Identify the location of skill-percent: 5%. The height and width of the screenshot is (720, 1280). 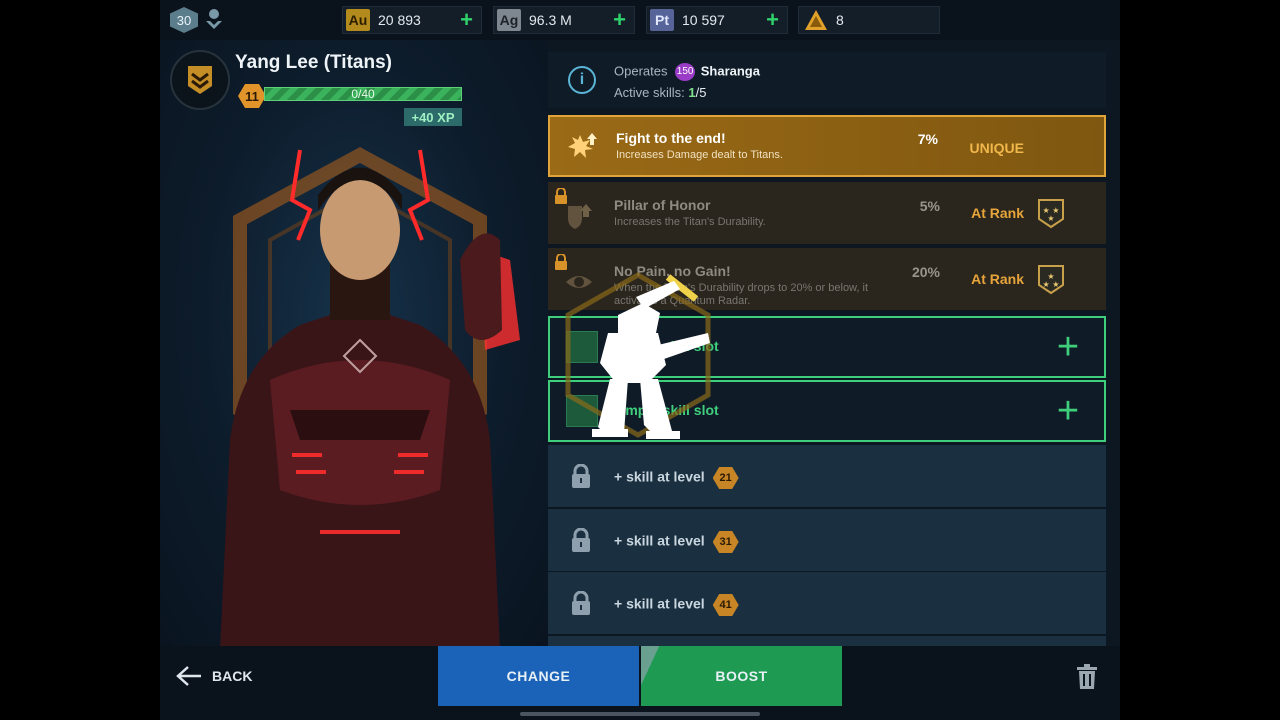
(929, 206).